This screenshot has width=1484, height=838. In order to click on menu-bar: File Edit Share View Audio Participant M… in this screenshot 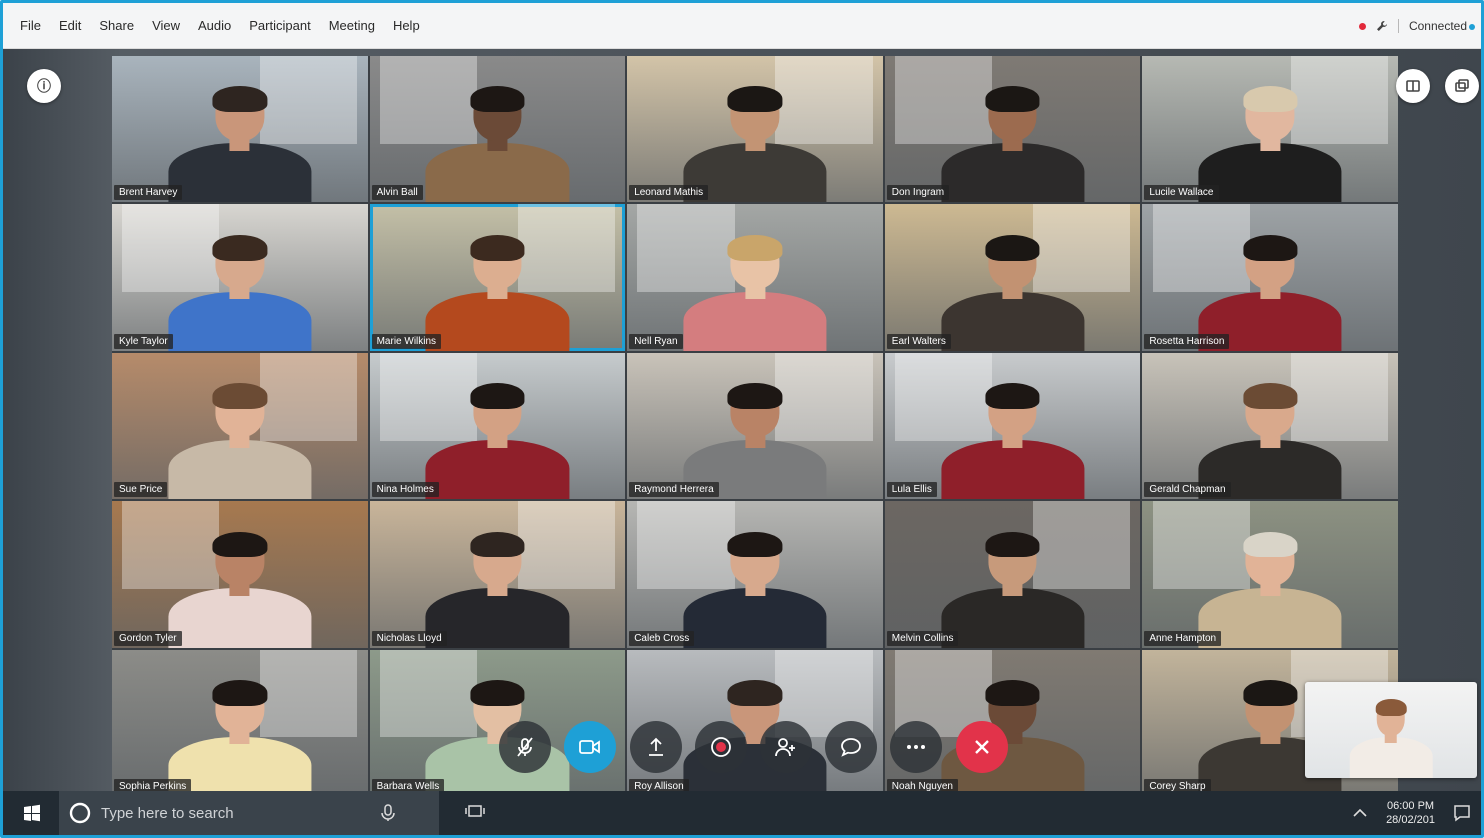, I will do `click(742, 26)`.